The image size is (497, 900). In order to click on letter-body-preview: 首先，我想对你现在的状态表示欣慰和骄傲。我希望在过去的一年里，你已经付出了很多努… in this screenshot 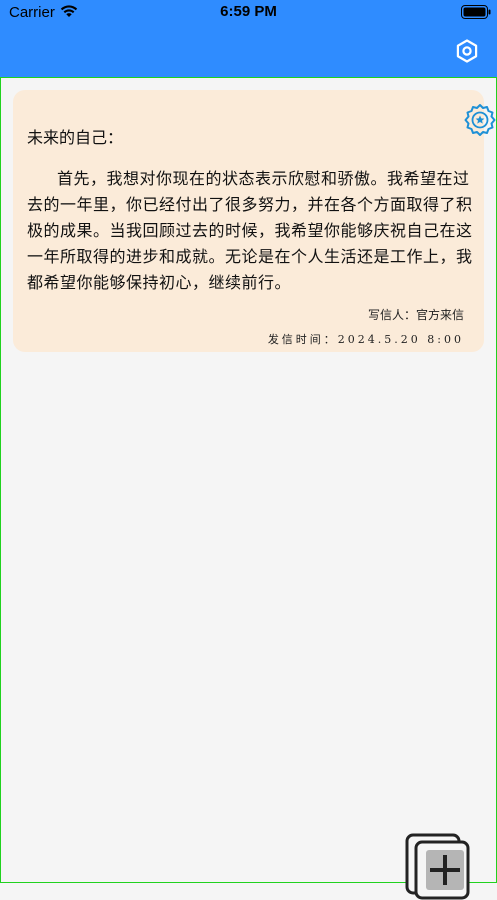, I will do `click(250, 230)`.